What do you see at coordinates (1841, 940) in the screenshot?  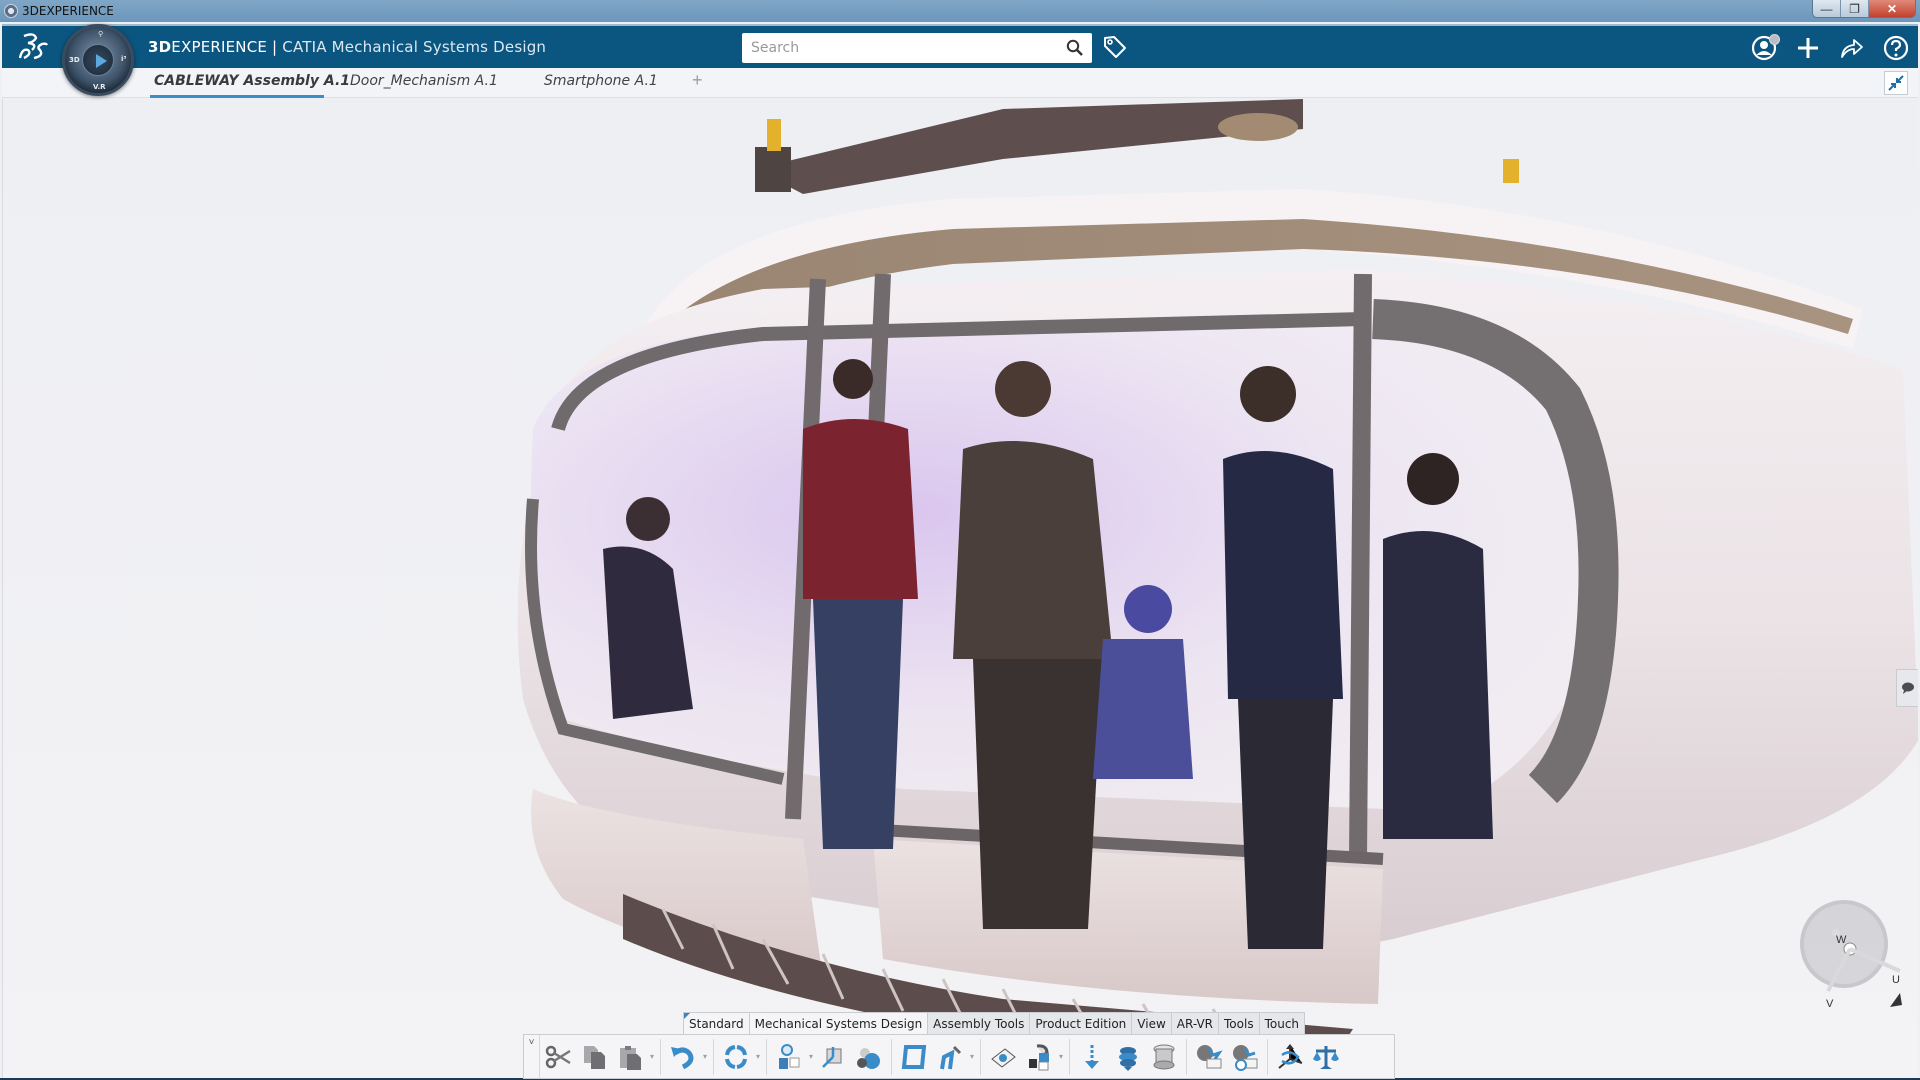 I see `axis-w-label: W` at bounding box center [1841, 940].